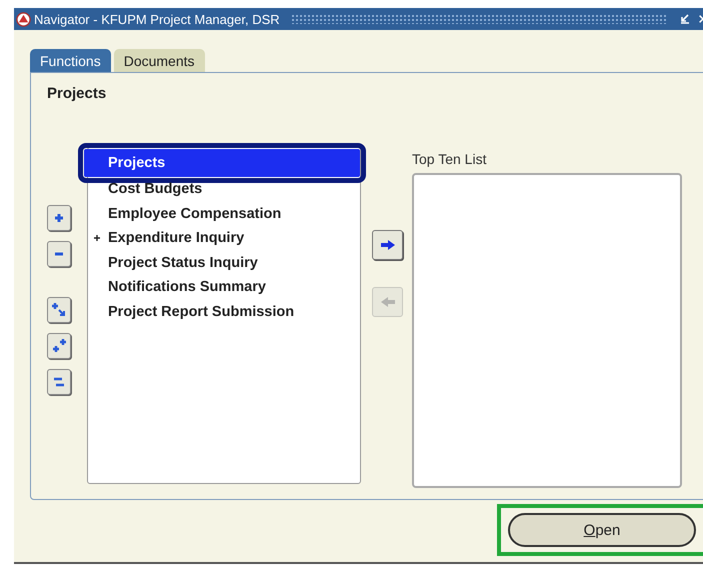 The height and width of the screenshot is (568, 703). I want to click on left-arrow-icon, so click(388, 302).